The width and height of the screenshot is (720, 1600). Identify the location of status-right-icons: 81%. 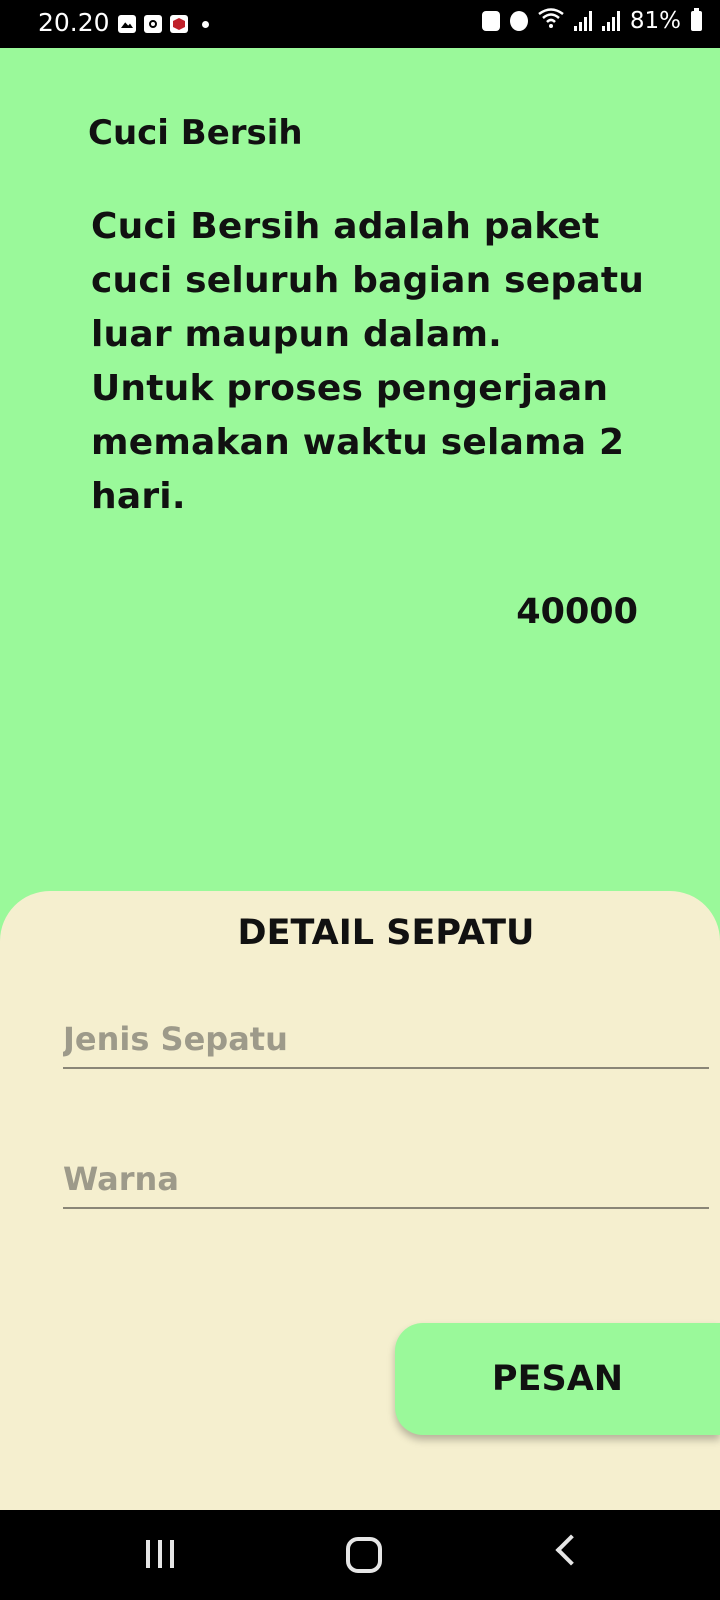
(591, 21).